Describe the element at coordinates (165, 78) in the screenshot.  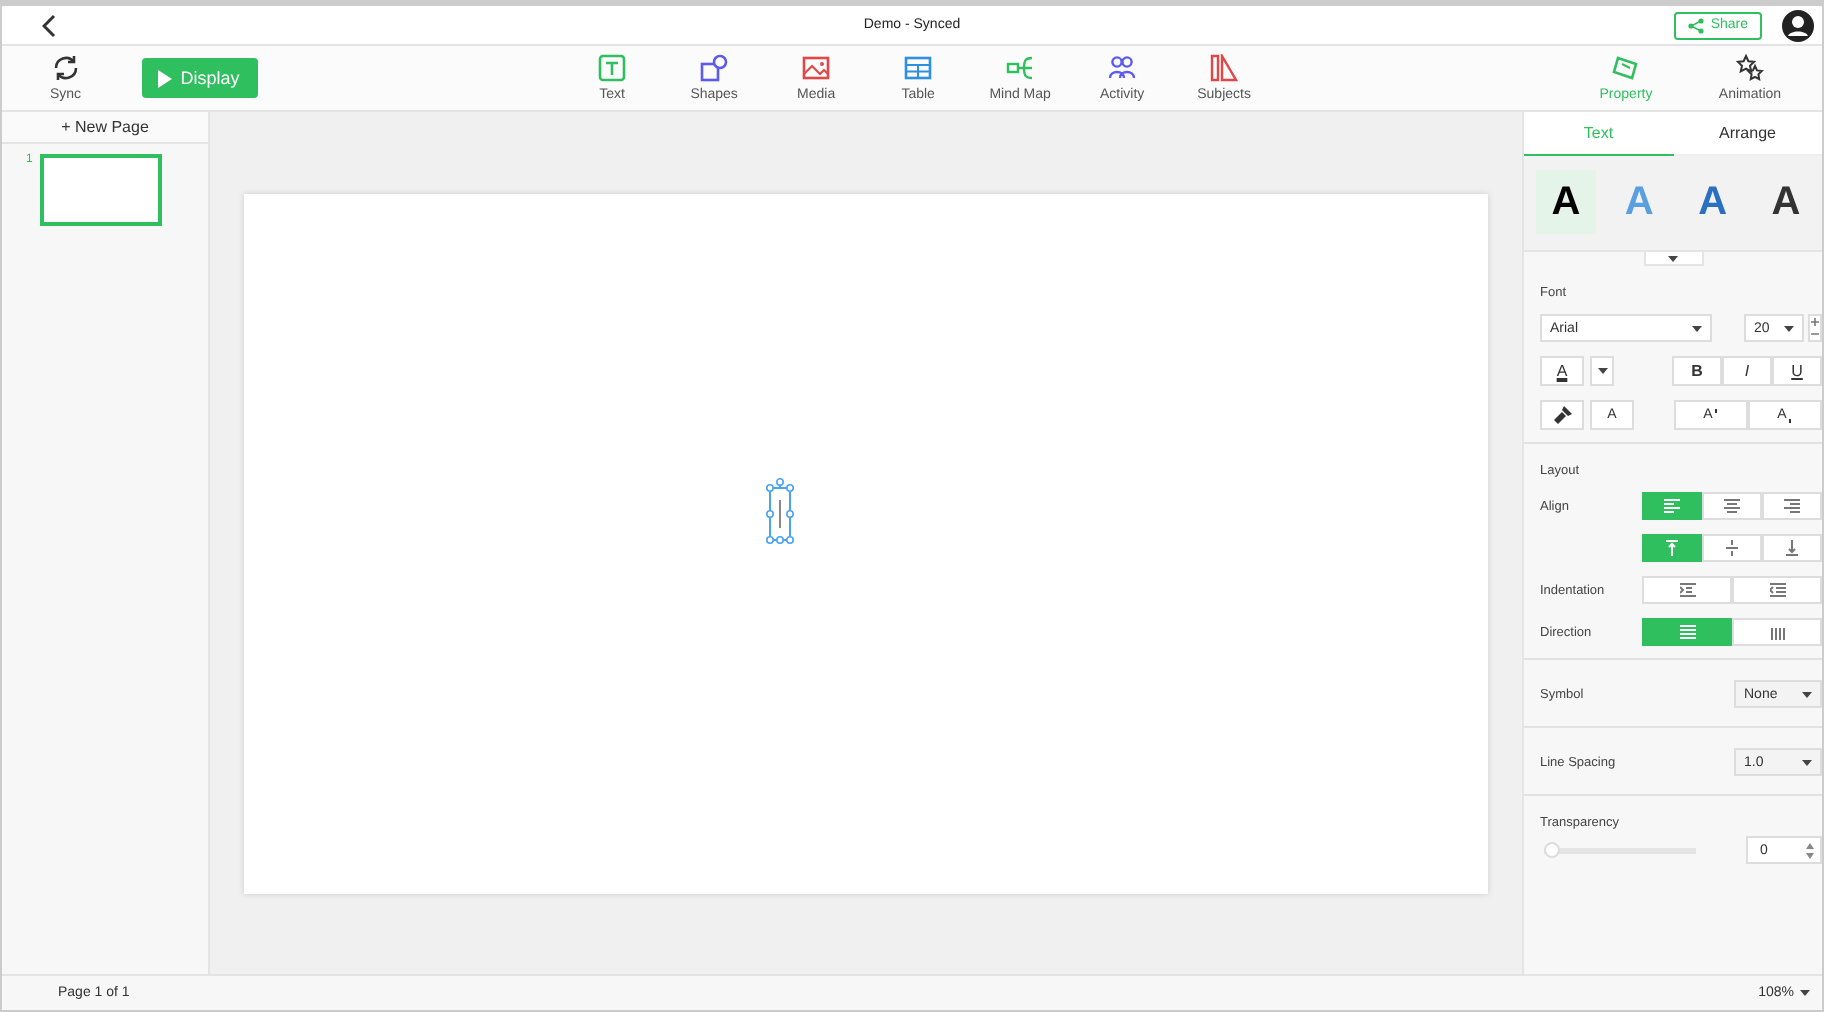
I see `play-icon` at that location.